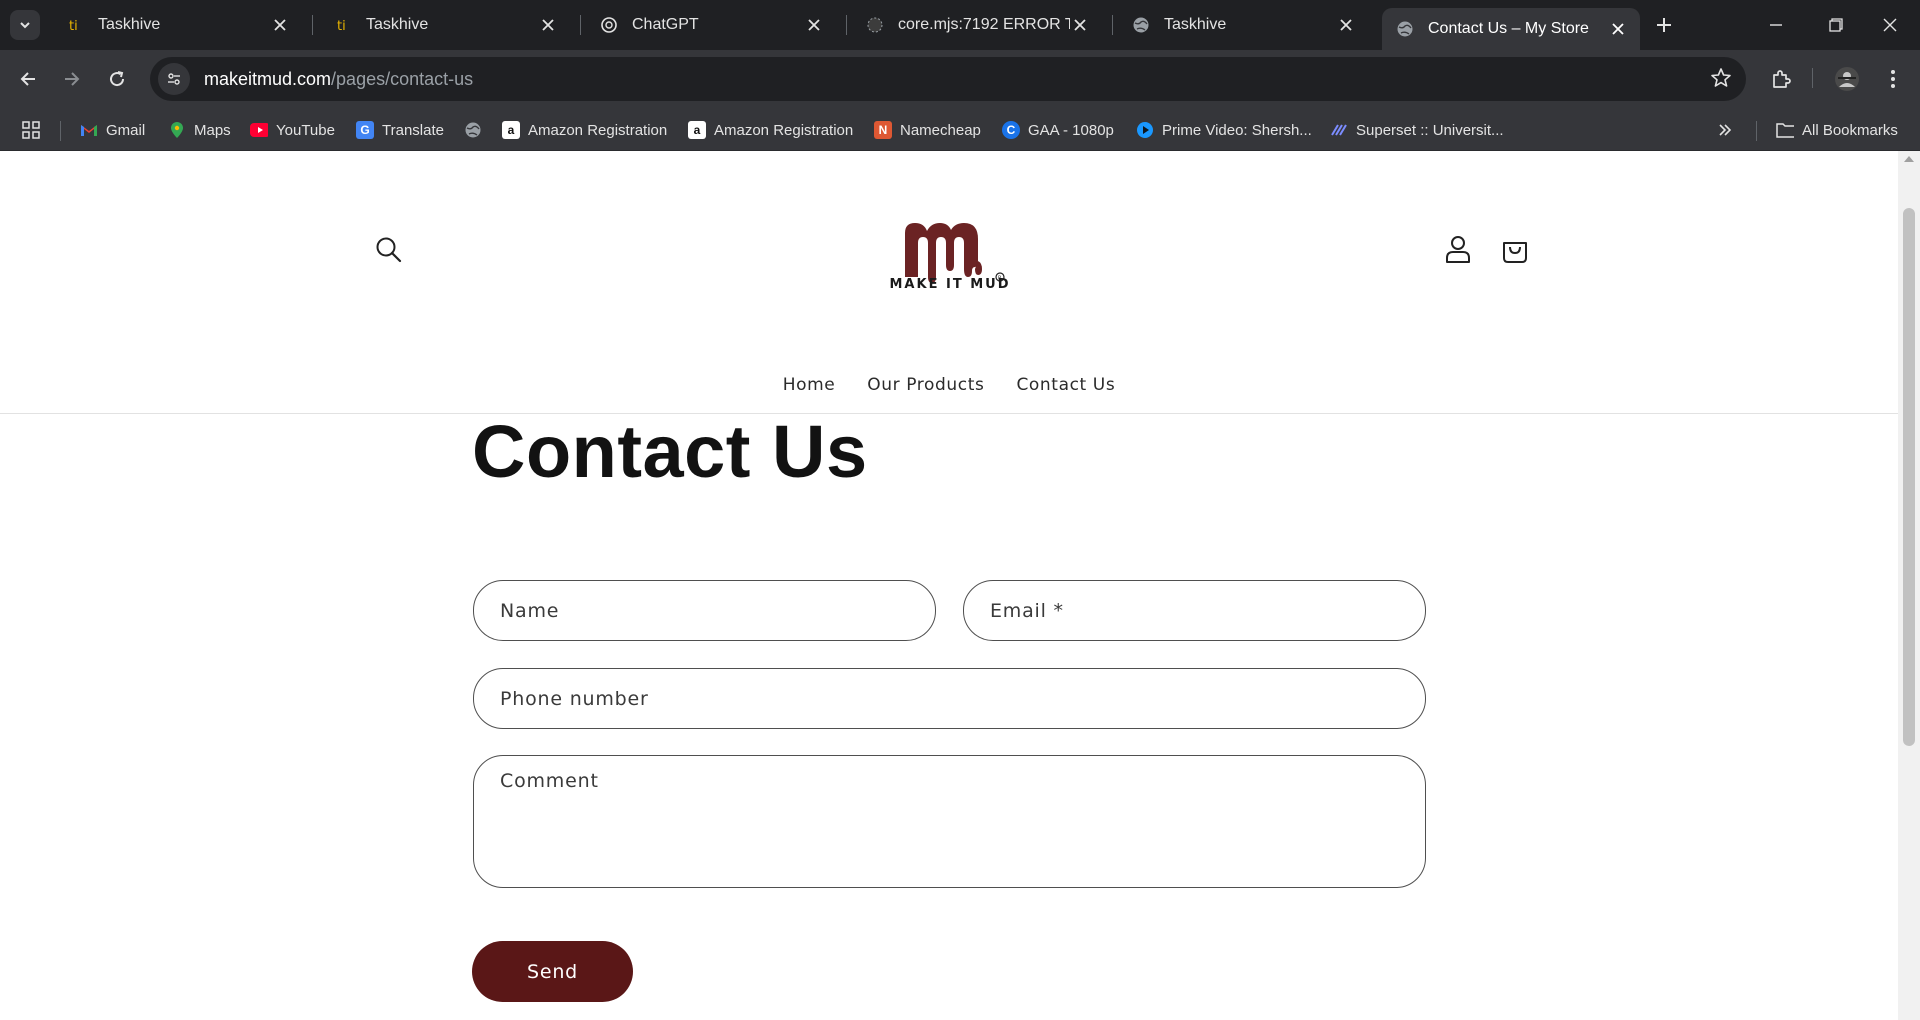  I want to click on send-button: Send, so click(552, 971).